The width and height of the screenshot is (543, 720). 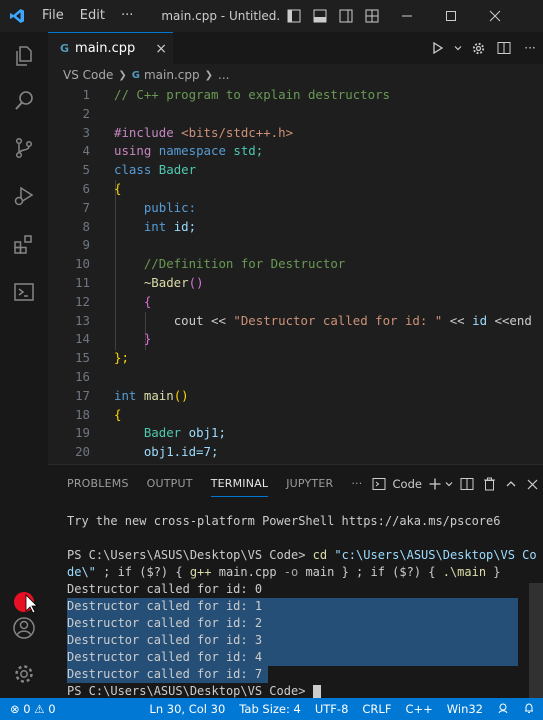 I want to click on indentation: Tab Size: 4, so click(x=270, y=709).